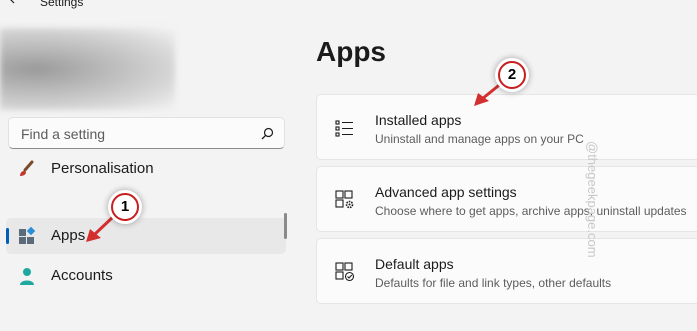 The image size is (697, 331). I want to click on callout-2: 2, so click(512, 75).